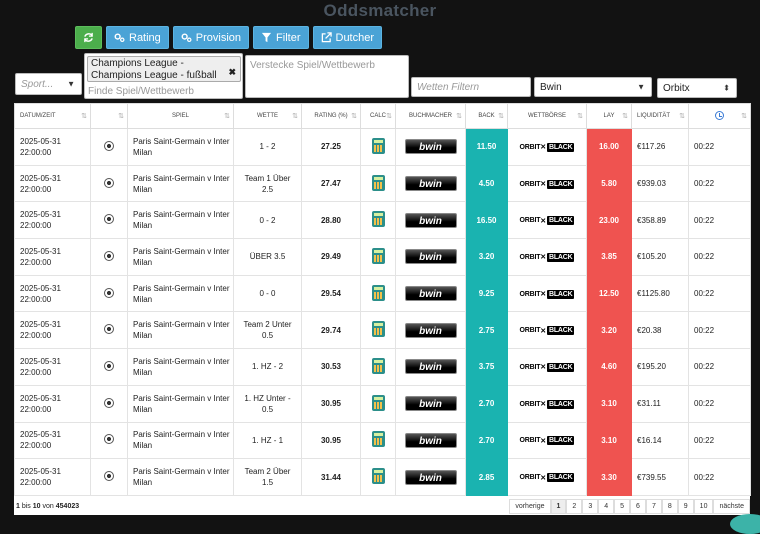  I want to click on col-header-rating: RATING (%) ⇅, so click(331, 116).